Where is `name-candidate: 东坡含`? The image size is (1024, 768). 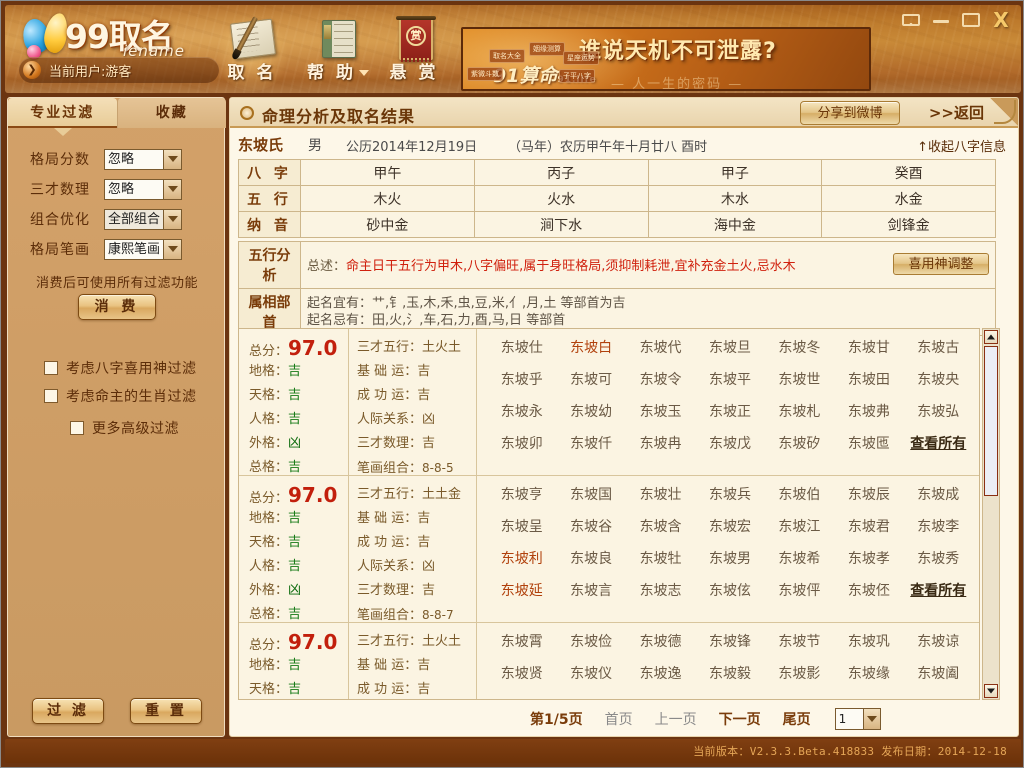 name-candidate: 东坡含 is located at coordinates (660, 526).